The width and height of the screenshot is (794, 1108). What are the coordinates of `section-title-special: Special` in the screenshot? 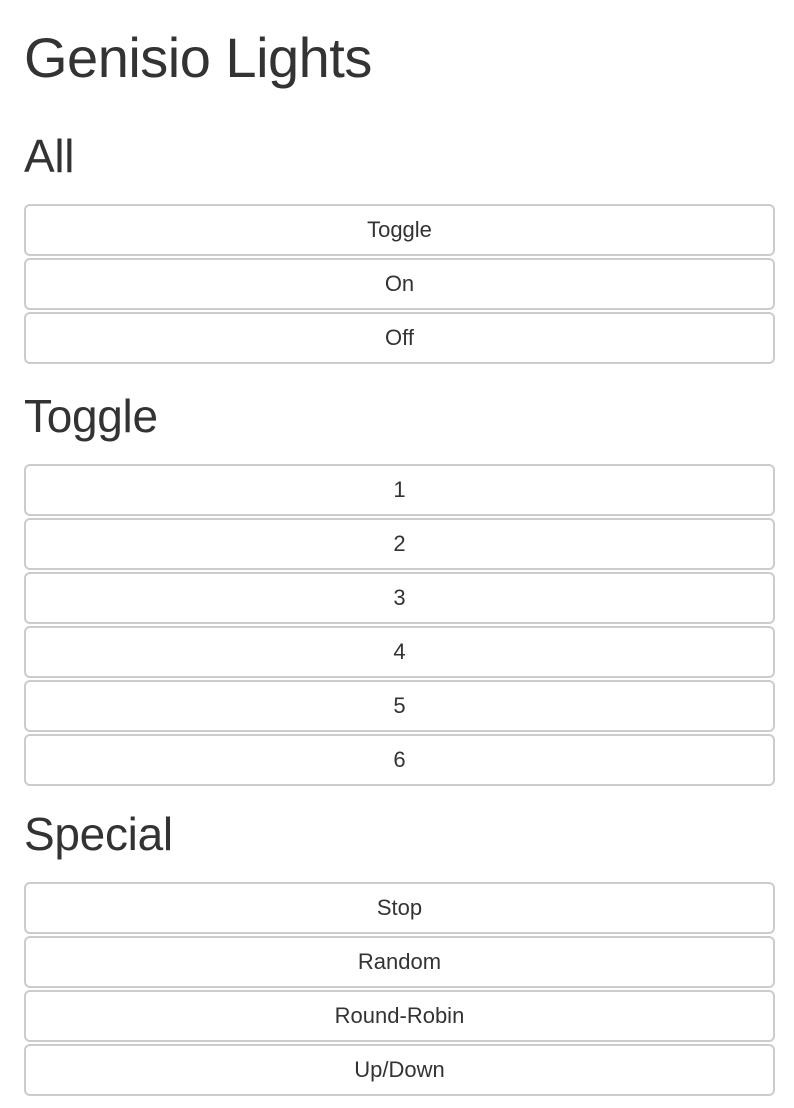 It's located at (98, 834).